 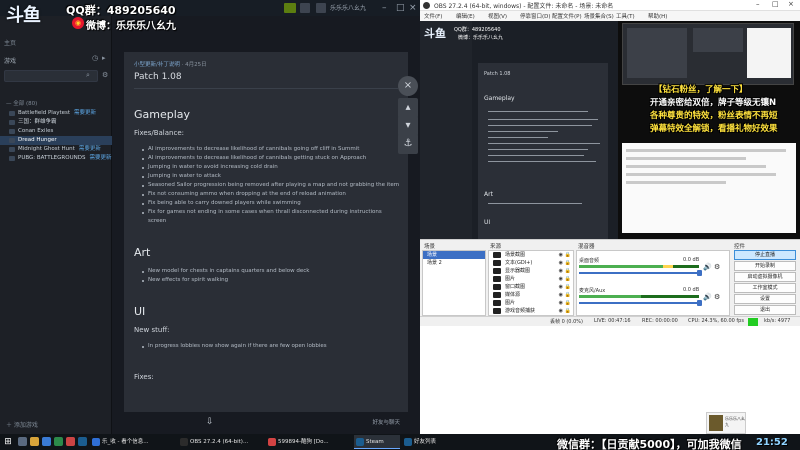 I want to click on taskbar-task: Steam, so click(x=377, y=442).